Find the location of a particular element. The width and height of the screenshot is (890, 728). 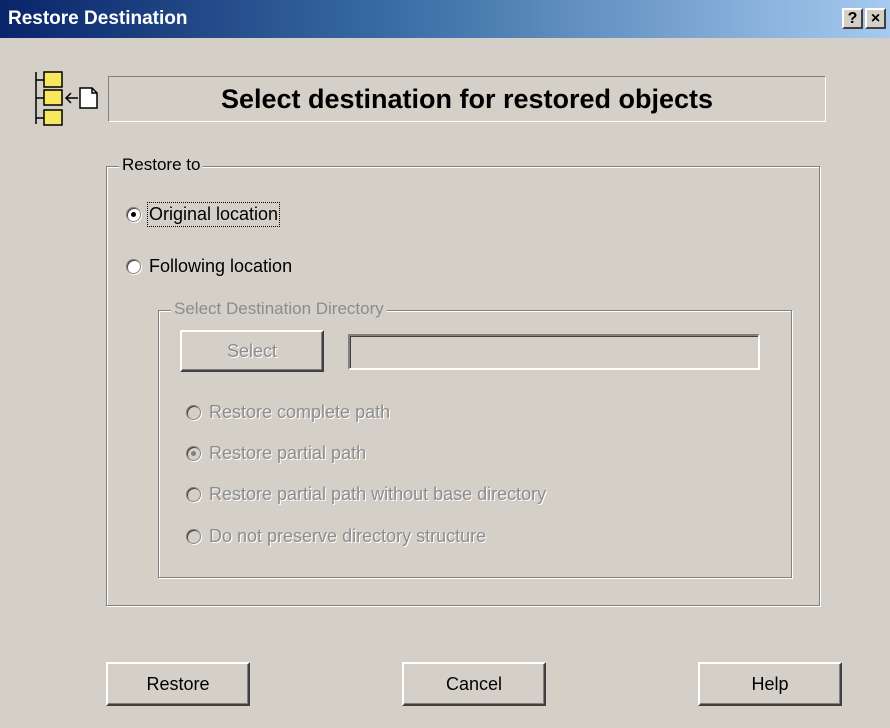

page-title: Select destination for restored objects is located at coordinates (467, 99).